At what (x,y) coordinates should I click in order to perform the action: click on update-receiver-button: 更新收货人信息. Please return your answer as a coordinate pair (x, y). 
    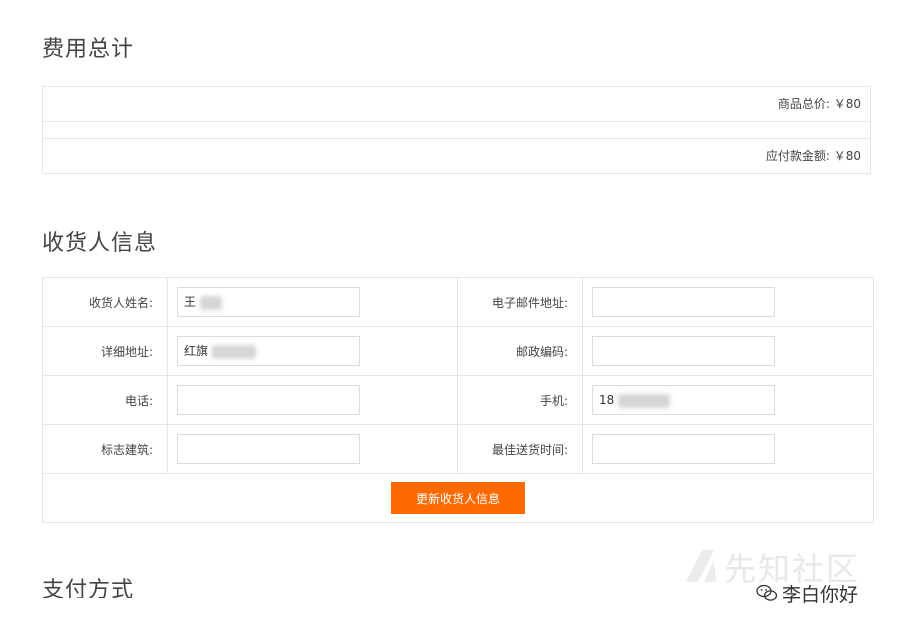
    Looking at the image, I should click on (458, 498).